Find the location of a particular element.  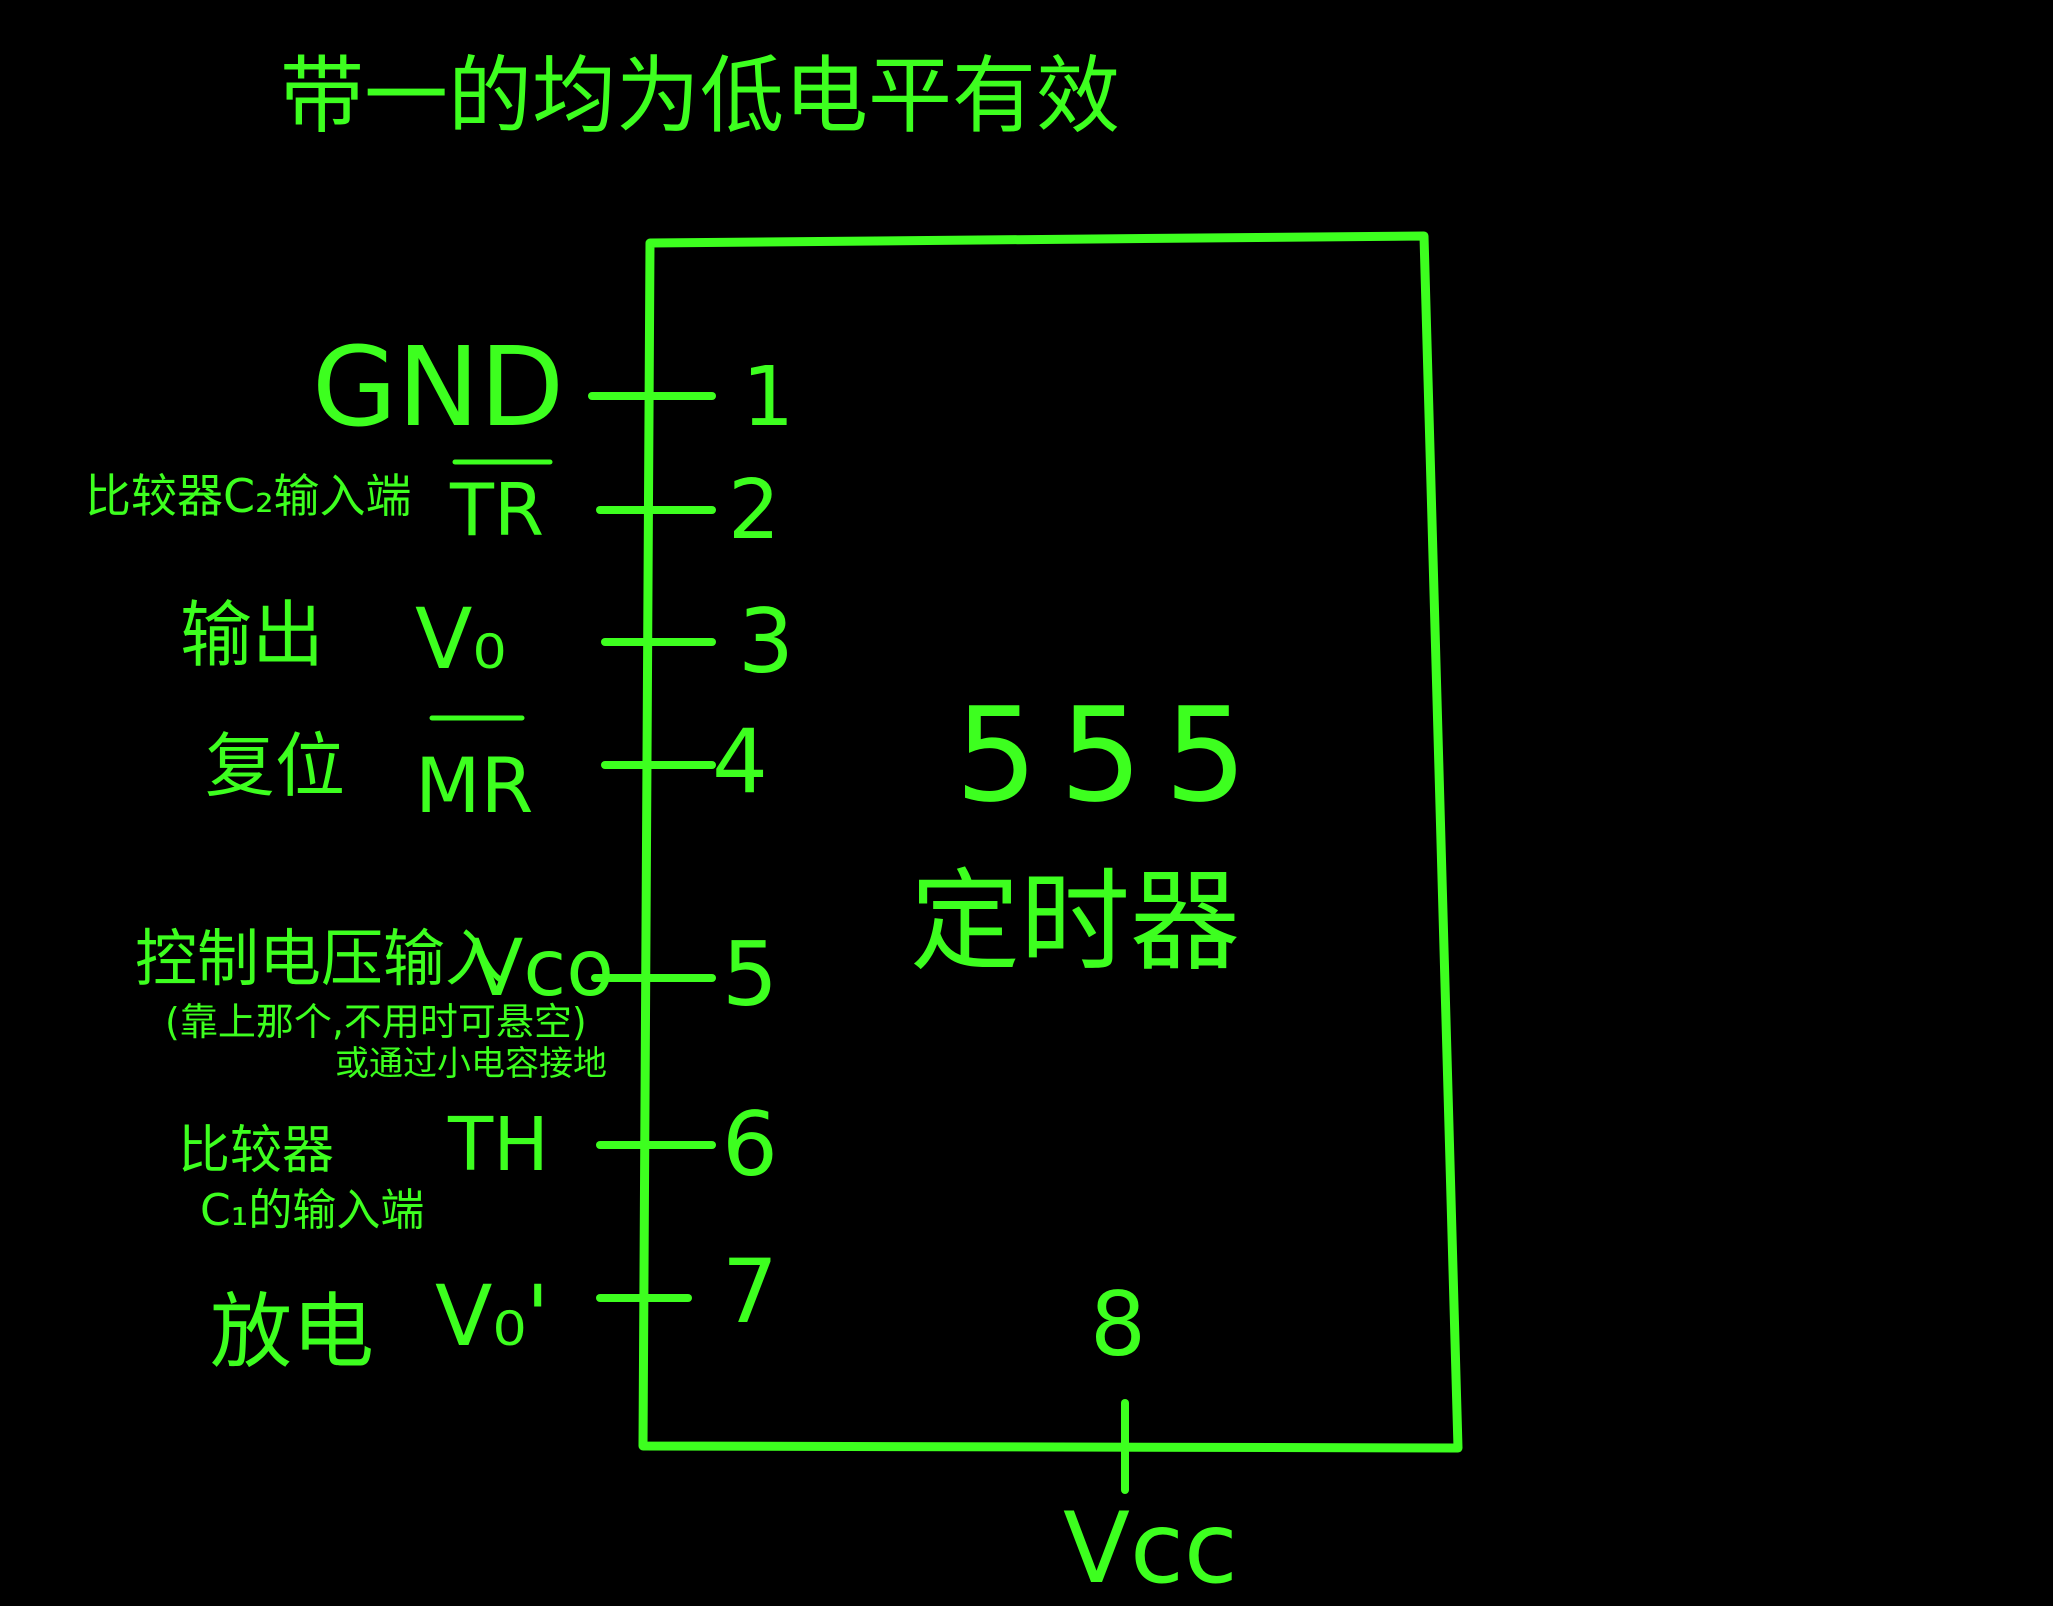

pin-8-signal: Vcc is located at coordinates (1150, 1549).